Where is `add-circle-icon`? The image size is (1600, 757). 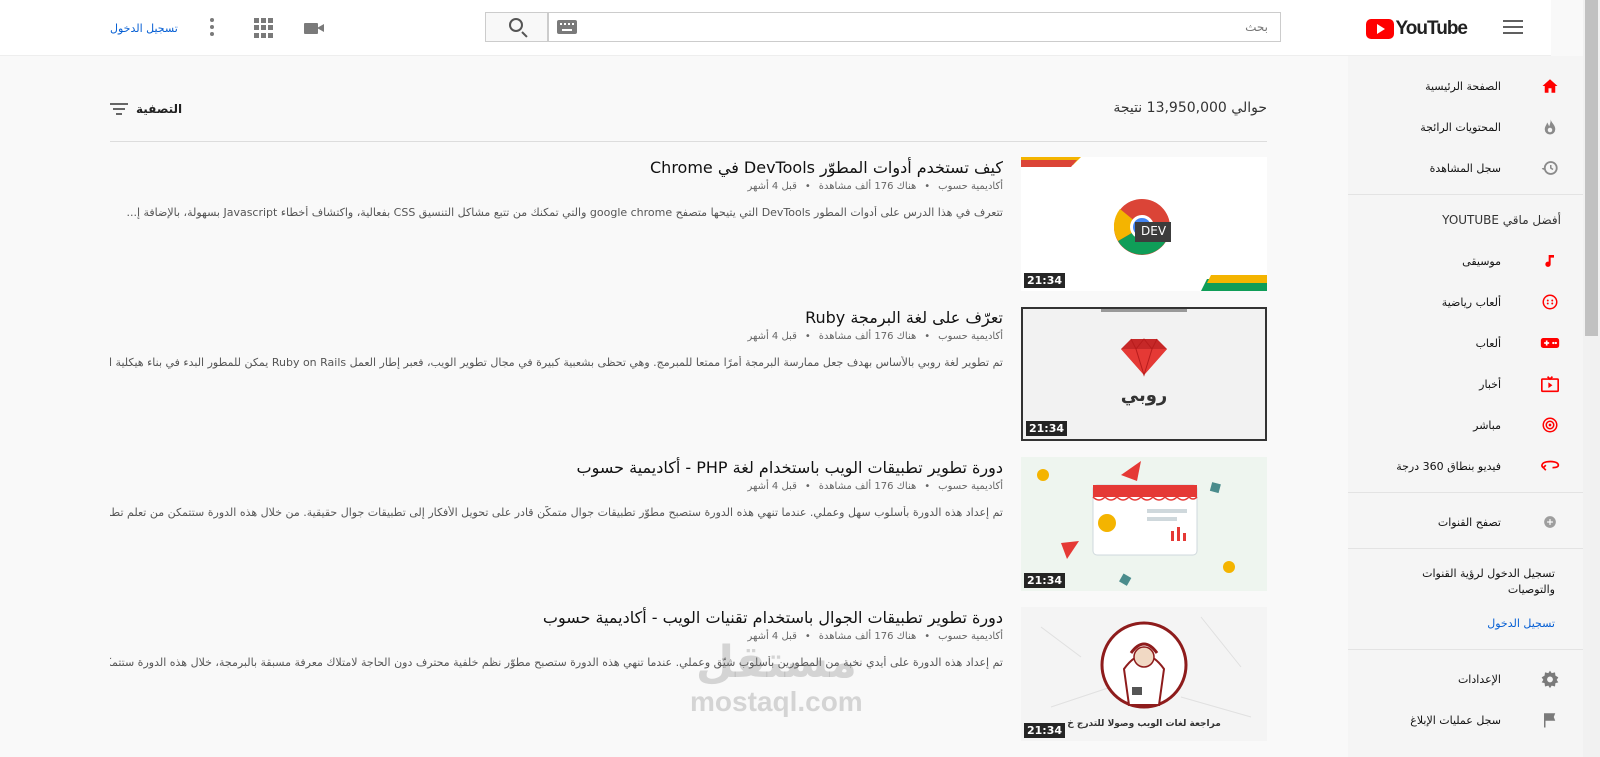 add-circle-icon is located at coordinates (1550, 522).